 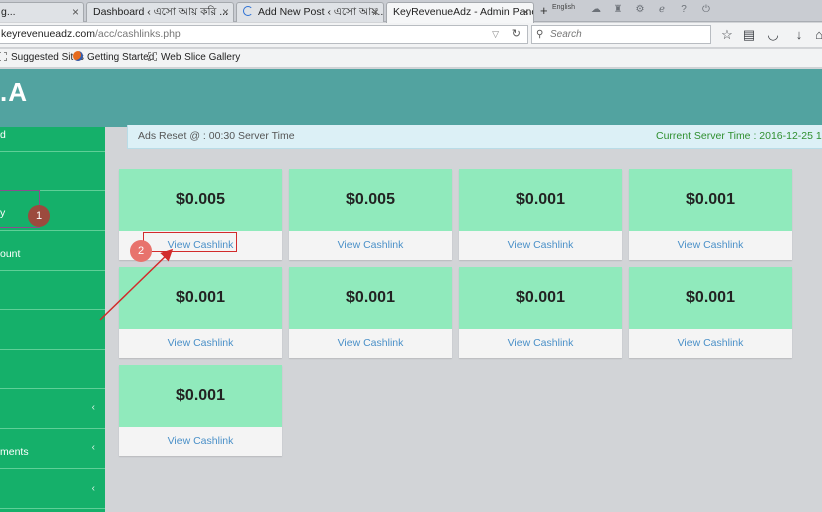 What do you see at coordinates (684, 10) in the screenshot?
I see `help-icon: ?` at bounding box center [684, 10].